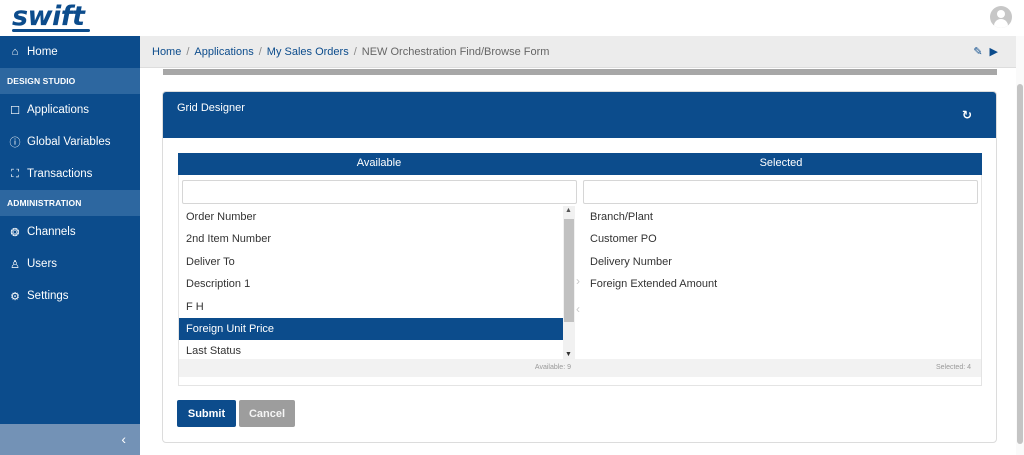  I want to click on selected-column-header: Selected, so click(781, 163).